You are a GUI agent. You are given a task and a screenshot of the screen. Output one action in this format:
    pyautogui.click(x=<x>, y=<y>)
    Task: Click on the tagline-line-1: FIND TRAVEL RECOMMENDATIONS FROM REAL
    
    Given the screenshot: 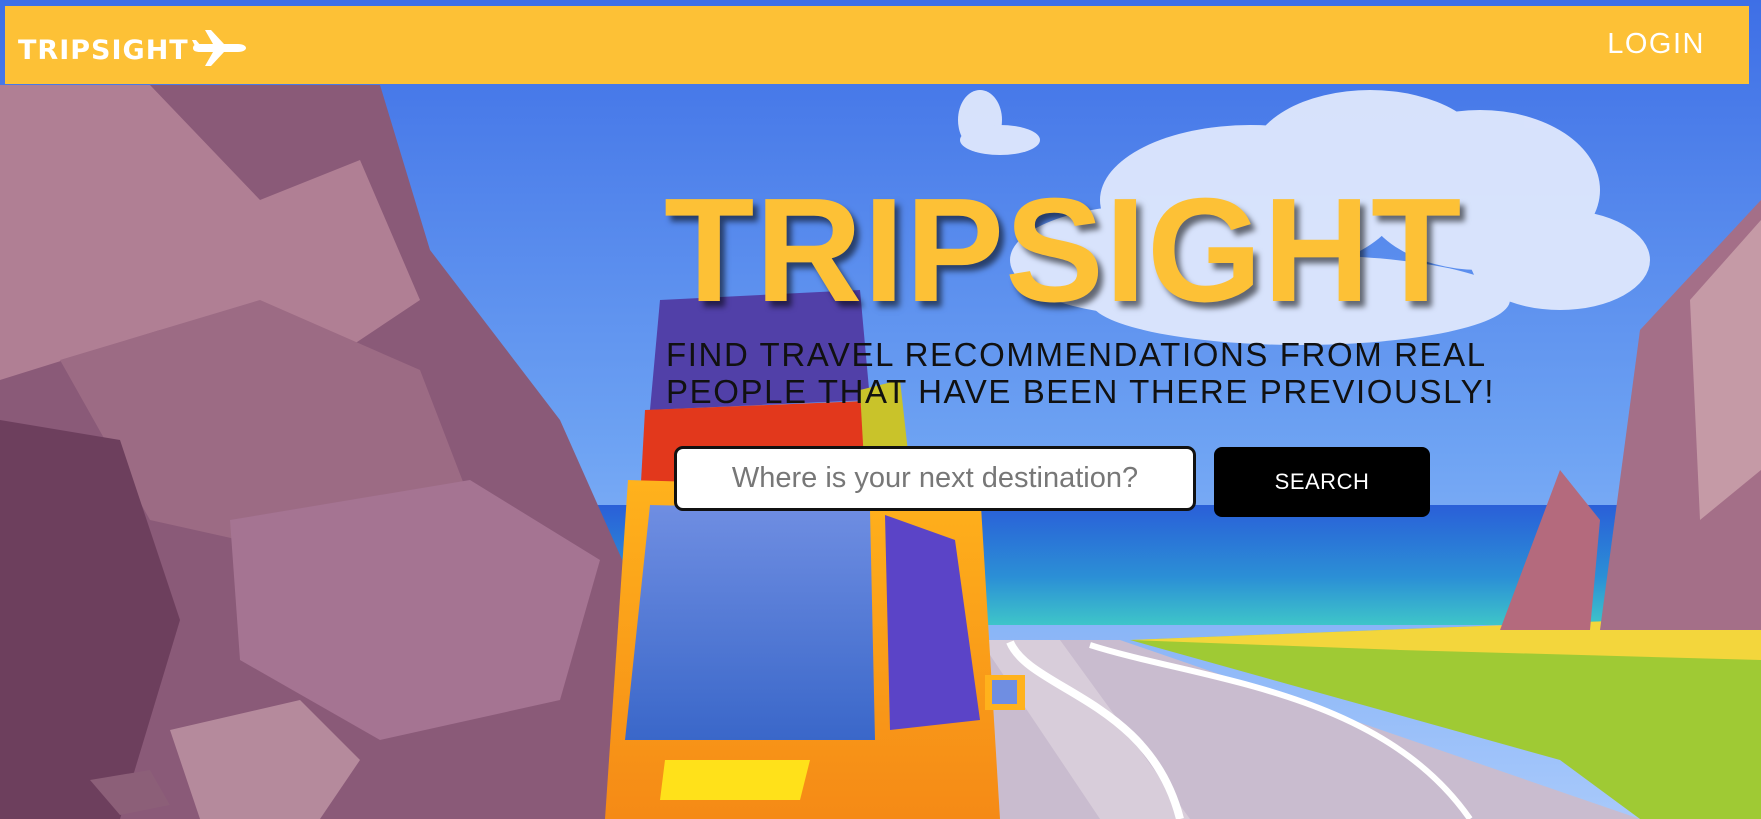 What is the action you would take?
    pyautogui.click(x=1076, y=354)
    